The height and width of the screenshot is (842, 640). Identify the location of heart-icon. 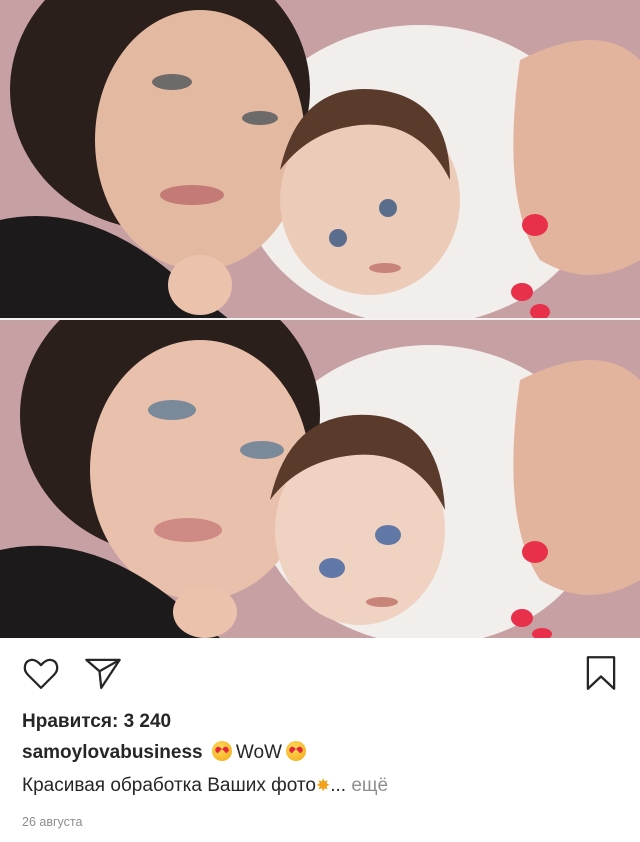
(41, 673).